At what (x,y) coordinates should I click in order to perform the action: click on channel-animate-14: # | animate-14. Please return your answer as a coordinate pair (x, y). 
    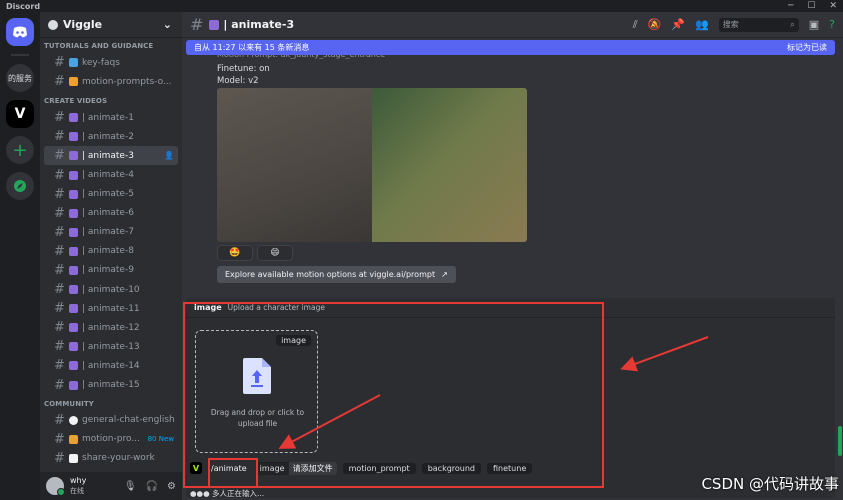
    Looking at the image, I should click on (111, 365).